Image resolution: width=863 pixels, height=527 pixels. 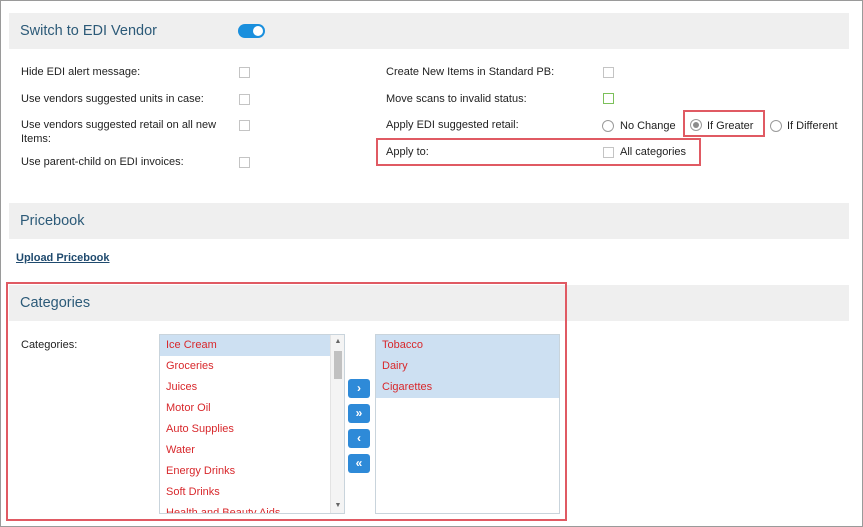 I want to click on edi-section-title: Switch to EDI Vendor, so click(x=89, y=31).